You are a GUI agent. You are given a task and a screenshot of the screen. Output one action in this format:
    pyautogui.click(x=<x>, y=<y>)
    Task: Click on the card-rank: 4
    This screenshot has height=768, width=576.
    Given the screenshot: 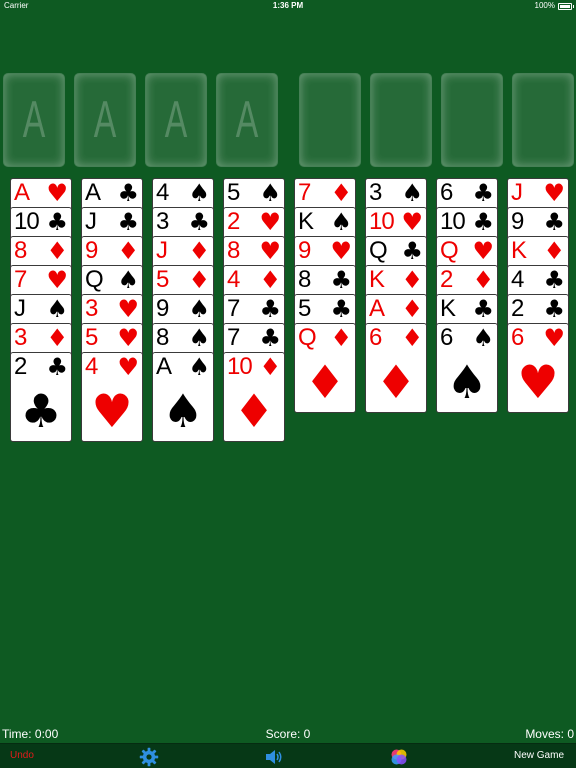 What is the action you would take?
    pyautogui.click(x=233, y=279)
    